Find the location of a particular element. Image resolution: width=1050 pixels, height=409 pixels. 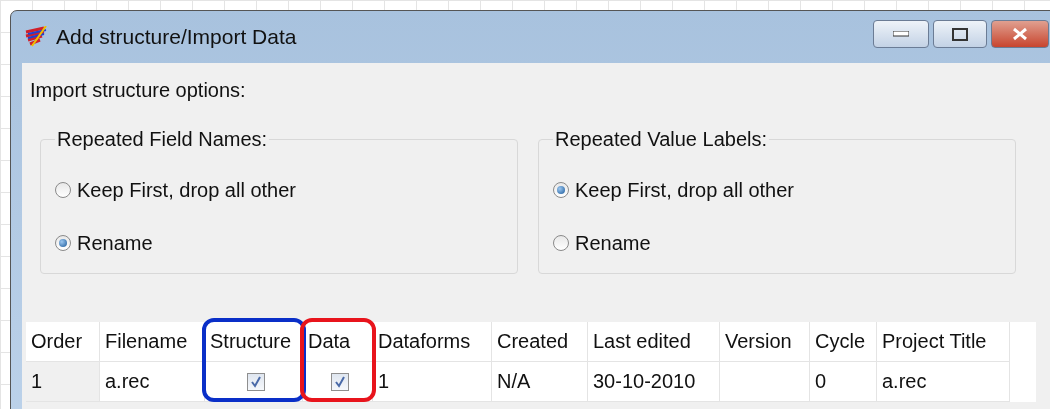

minimize-button is located at coordinates (901, 34).